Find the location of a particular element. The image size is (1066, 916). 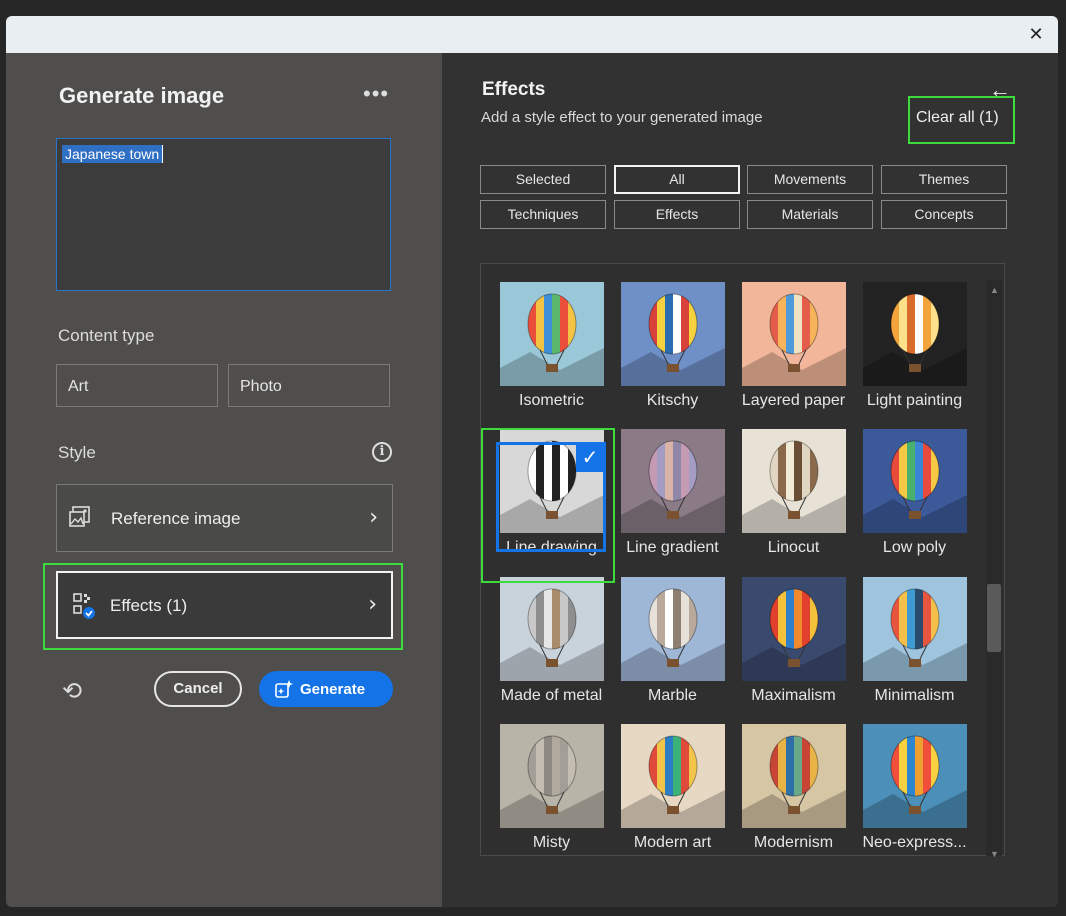

effect-tile-marble is located at coordinates (673, 629).